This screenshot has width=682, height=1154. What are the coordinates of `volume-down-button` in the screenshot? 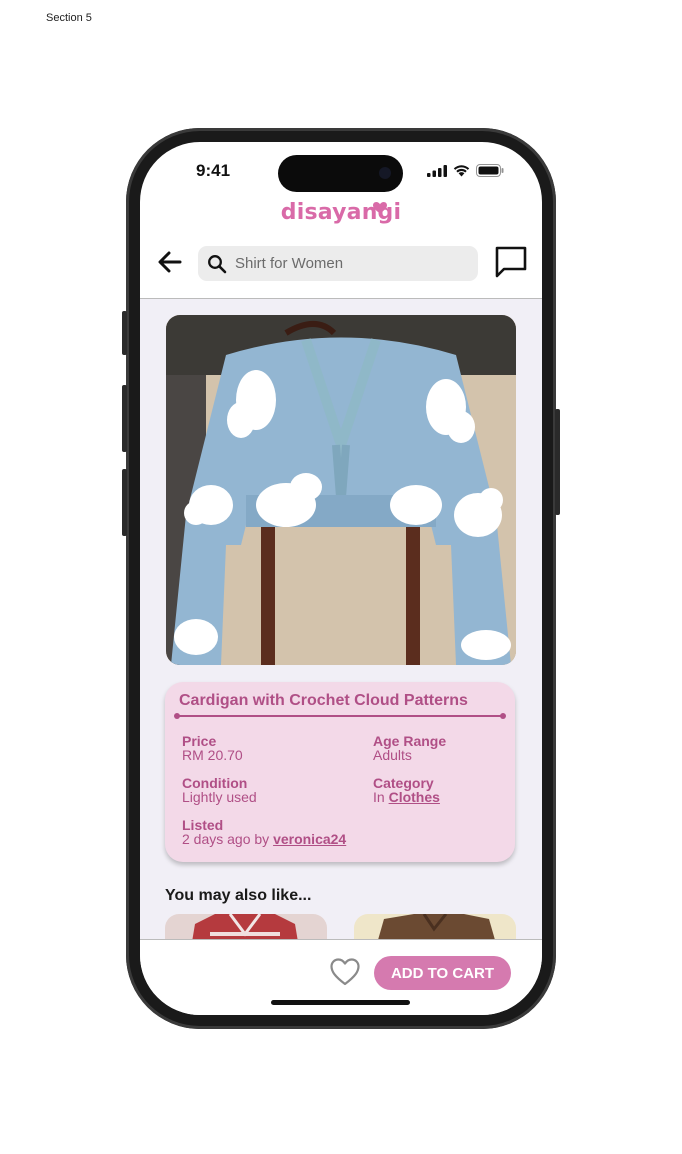 It's located at (124, 502).